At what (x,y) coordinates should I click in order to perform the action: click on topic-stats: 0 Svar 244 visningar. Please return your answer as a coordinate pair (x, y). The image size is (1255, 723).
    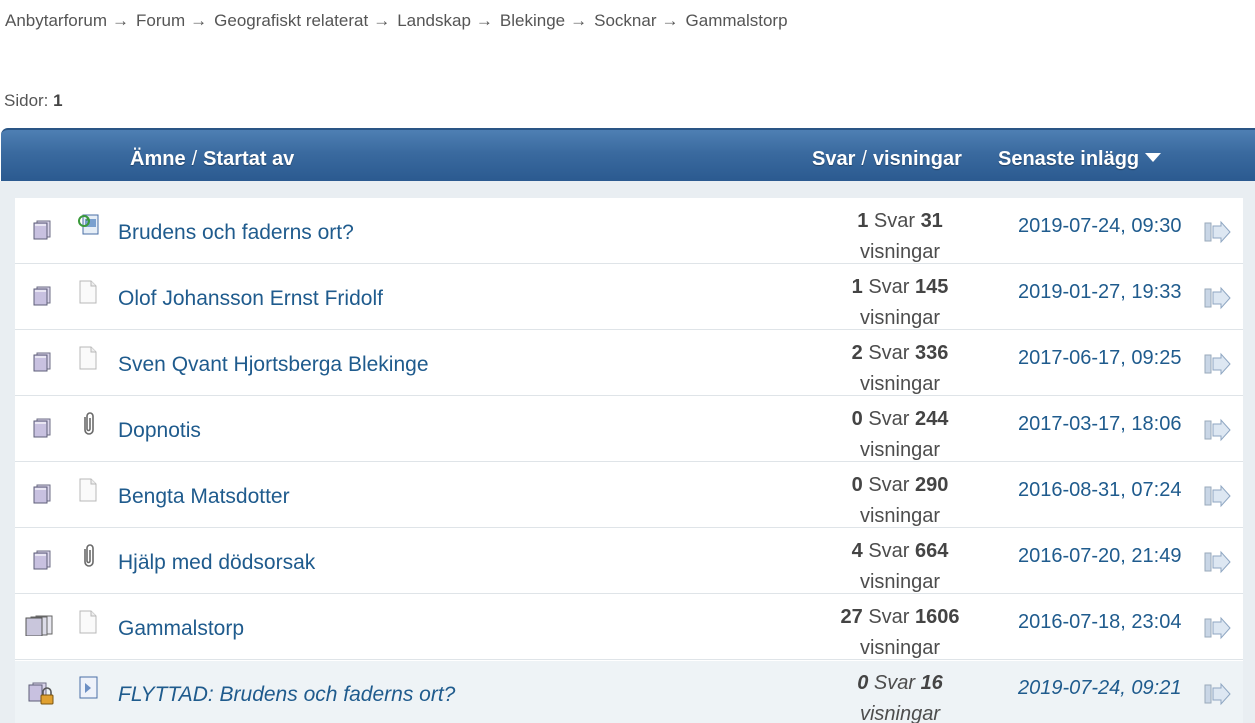
    Looking at the image, I should click on (900, 435).